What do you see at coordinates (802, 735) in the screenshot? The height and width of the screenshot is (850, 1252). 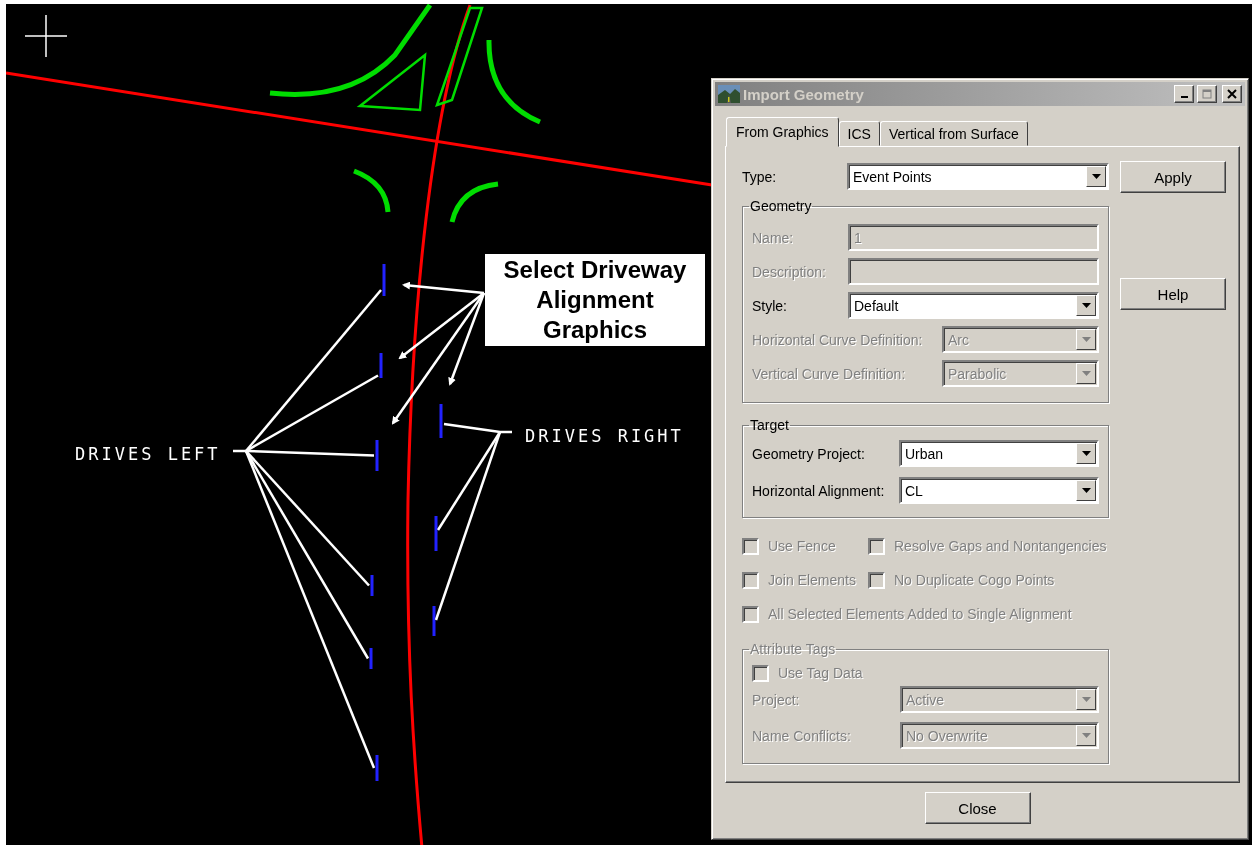 I see `field-label: Name Conflicts:` at bounding box center [802, 735].